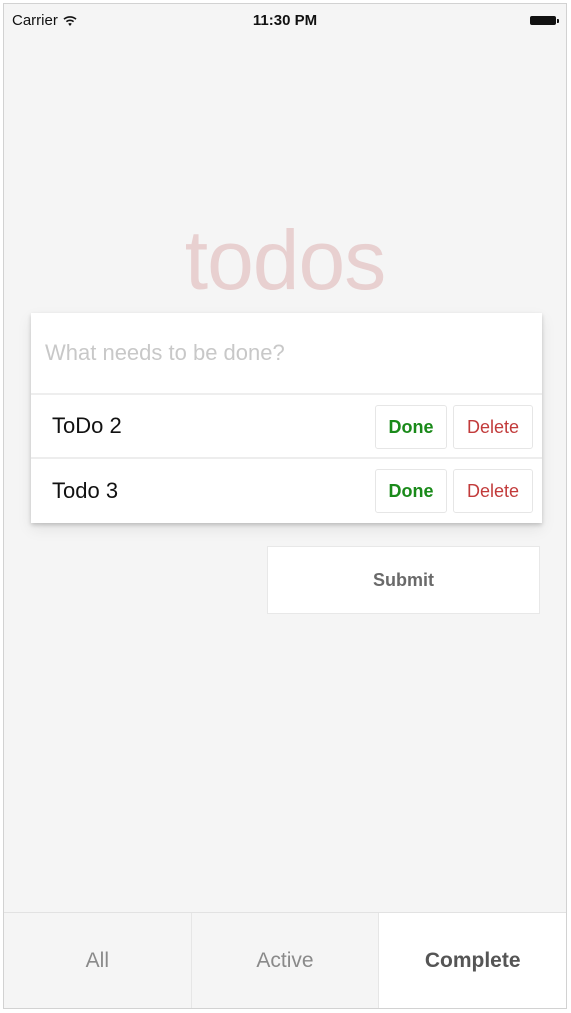  What do you see at coordinates (545, 20) in the screenshot?
I see `battery-icon` at bounding box center [545, 20].